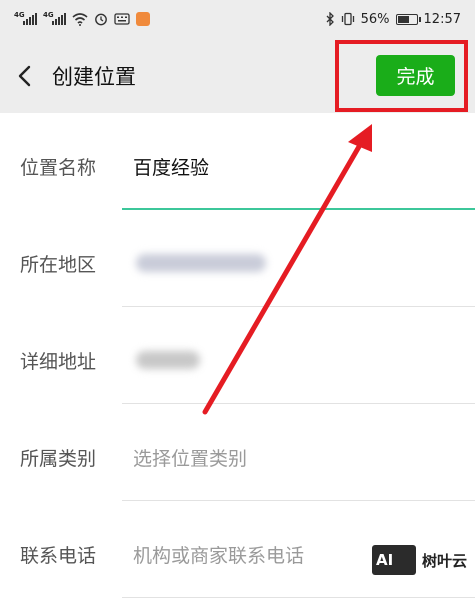 This screenshot has width=475, height=598. I want to click on nav-header: 创建位置 完成, so click(237, 75).